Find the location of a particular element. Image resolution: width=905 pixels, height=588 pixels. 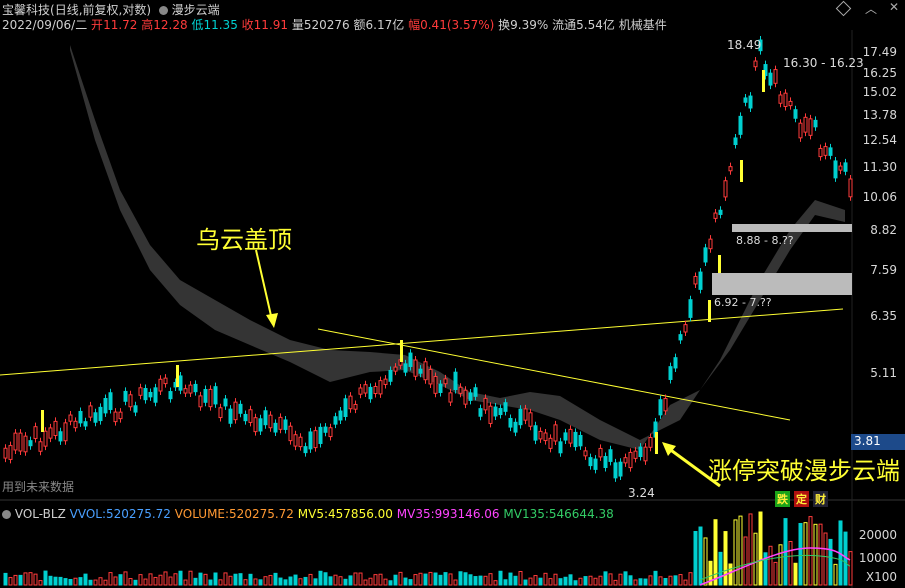

close-icon: ✕ is located at coordinates (894, 7).